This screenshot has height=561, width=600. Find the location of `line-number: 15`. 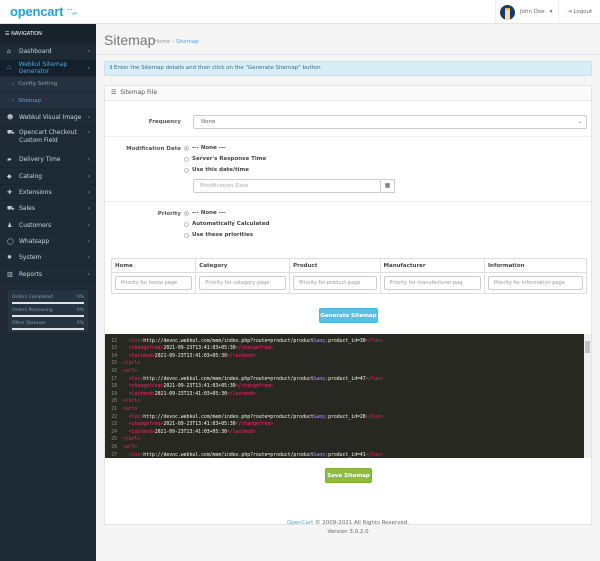

line-number: 15 is located at coordinates (114, 364).